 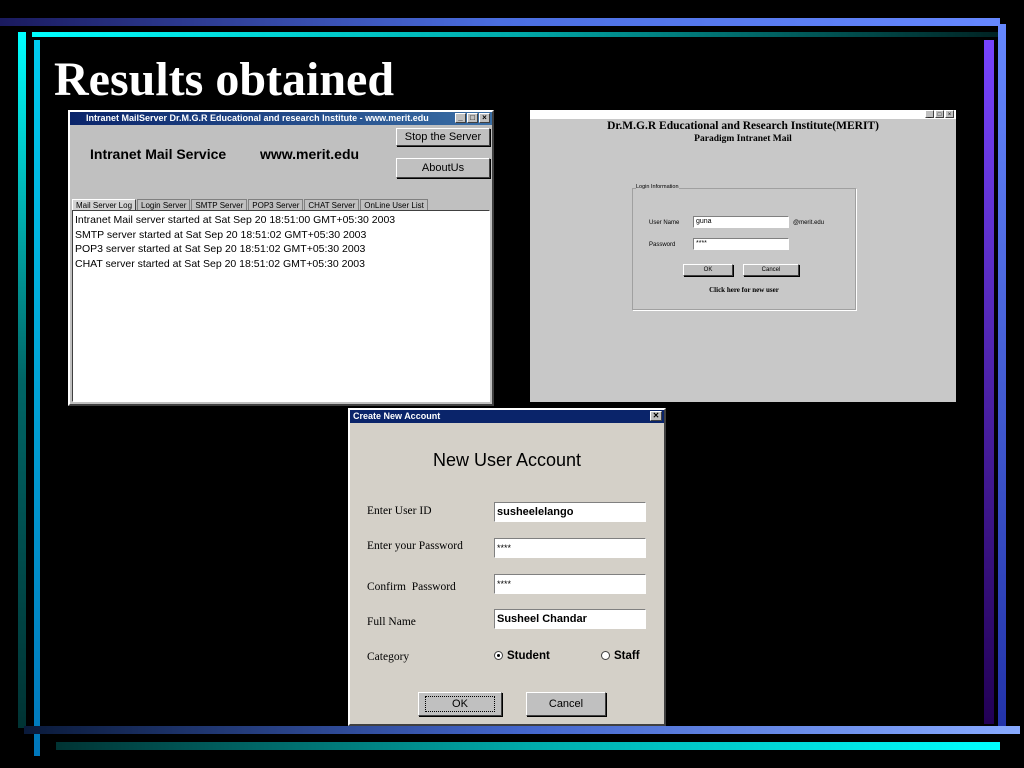 I want to click on full-name-field: Susheel Chandar, so click(x=570, y=619).